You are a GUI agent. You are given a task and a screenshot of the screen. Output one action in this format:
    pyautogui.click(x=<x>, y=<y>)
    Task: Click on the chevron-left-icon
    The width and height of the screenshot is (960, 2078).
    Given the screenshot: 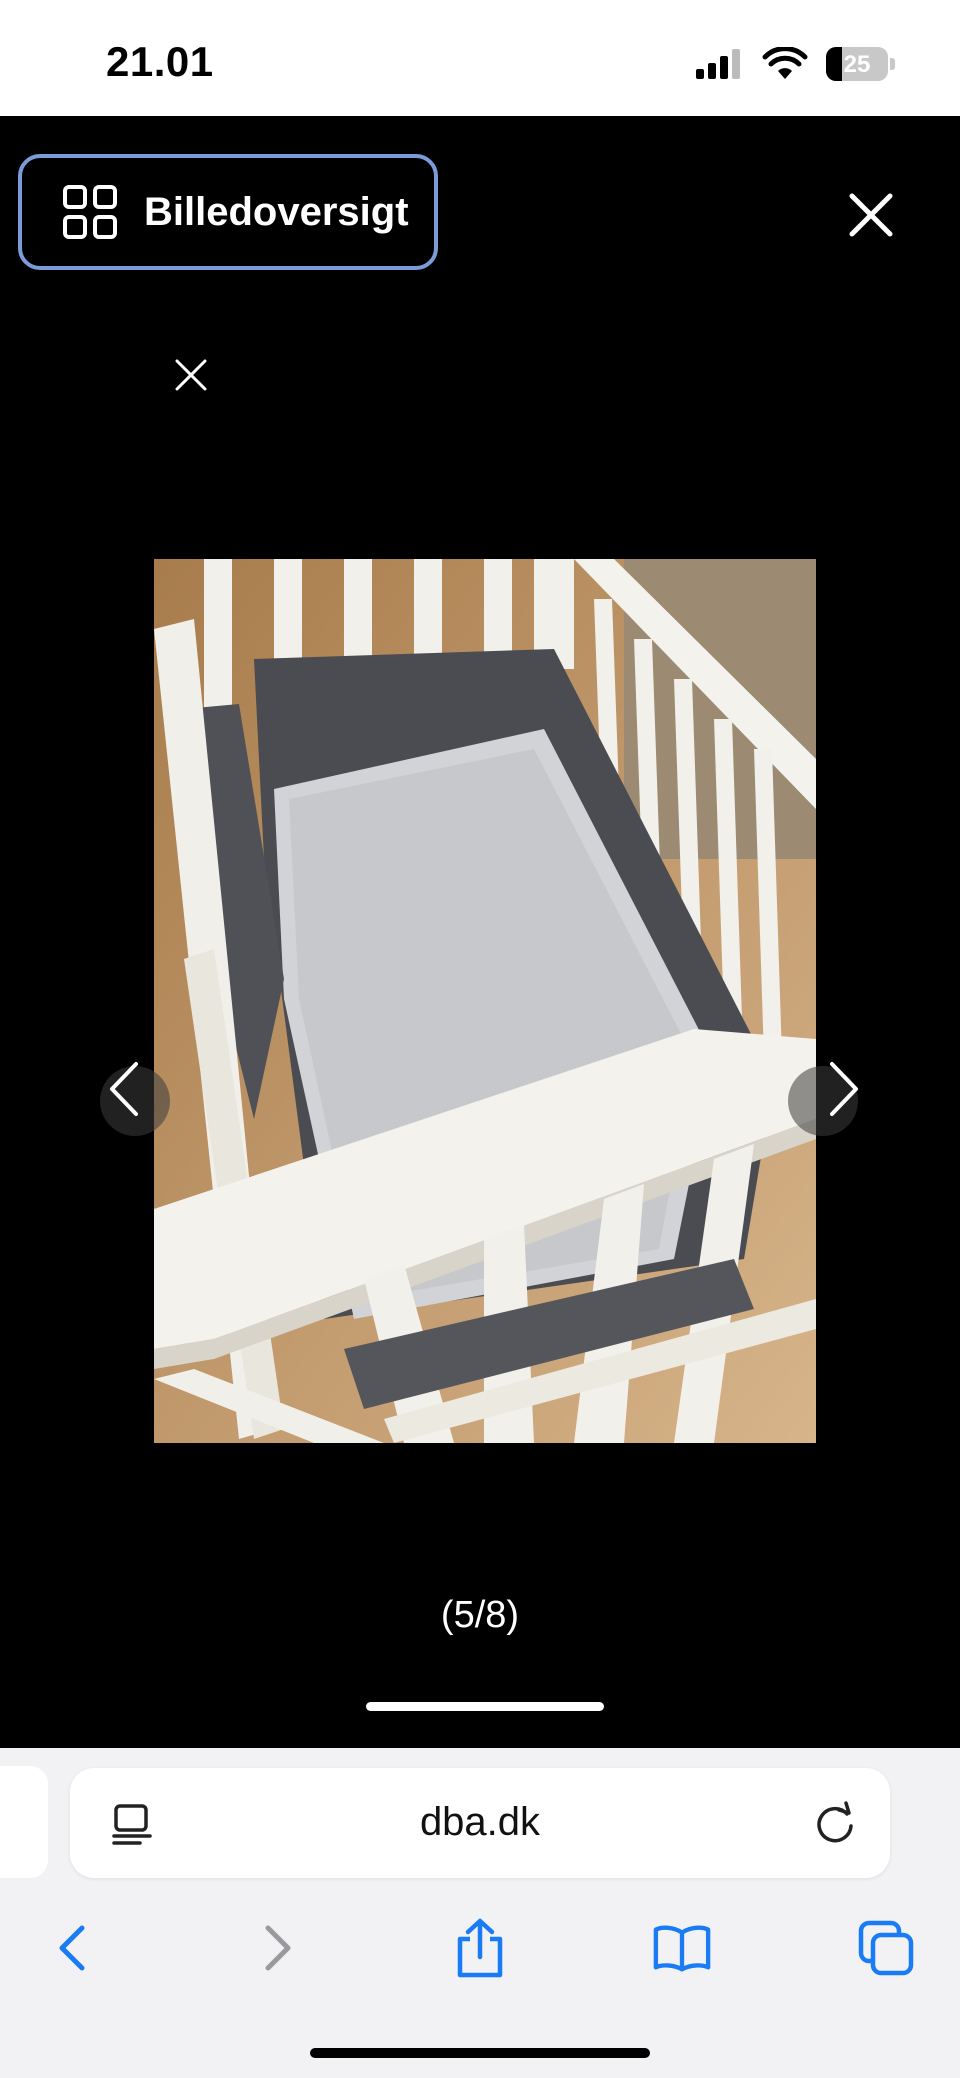 What is the action you would take?
    pyautogui.click(x=126, y=1089)
    